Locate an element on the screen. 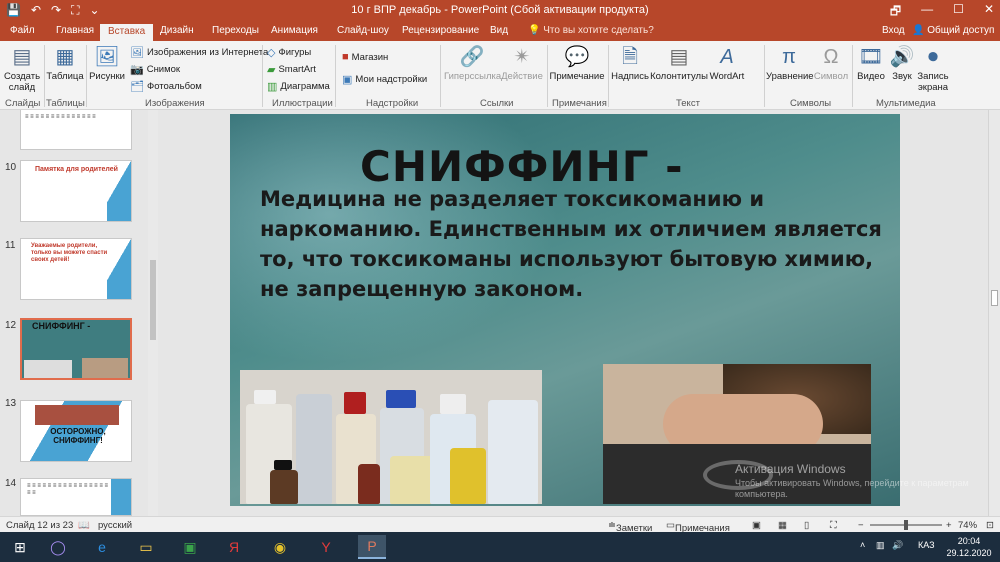 The width and height of the screenshot is (1000, 562). volume-icon: 🔊 is located at coordinates (897, 545).